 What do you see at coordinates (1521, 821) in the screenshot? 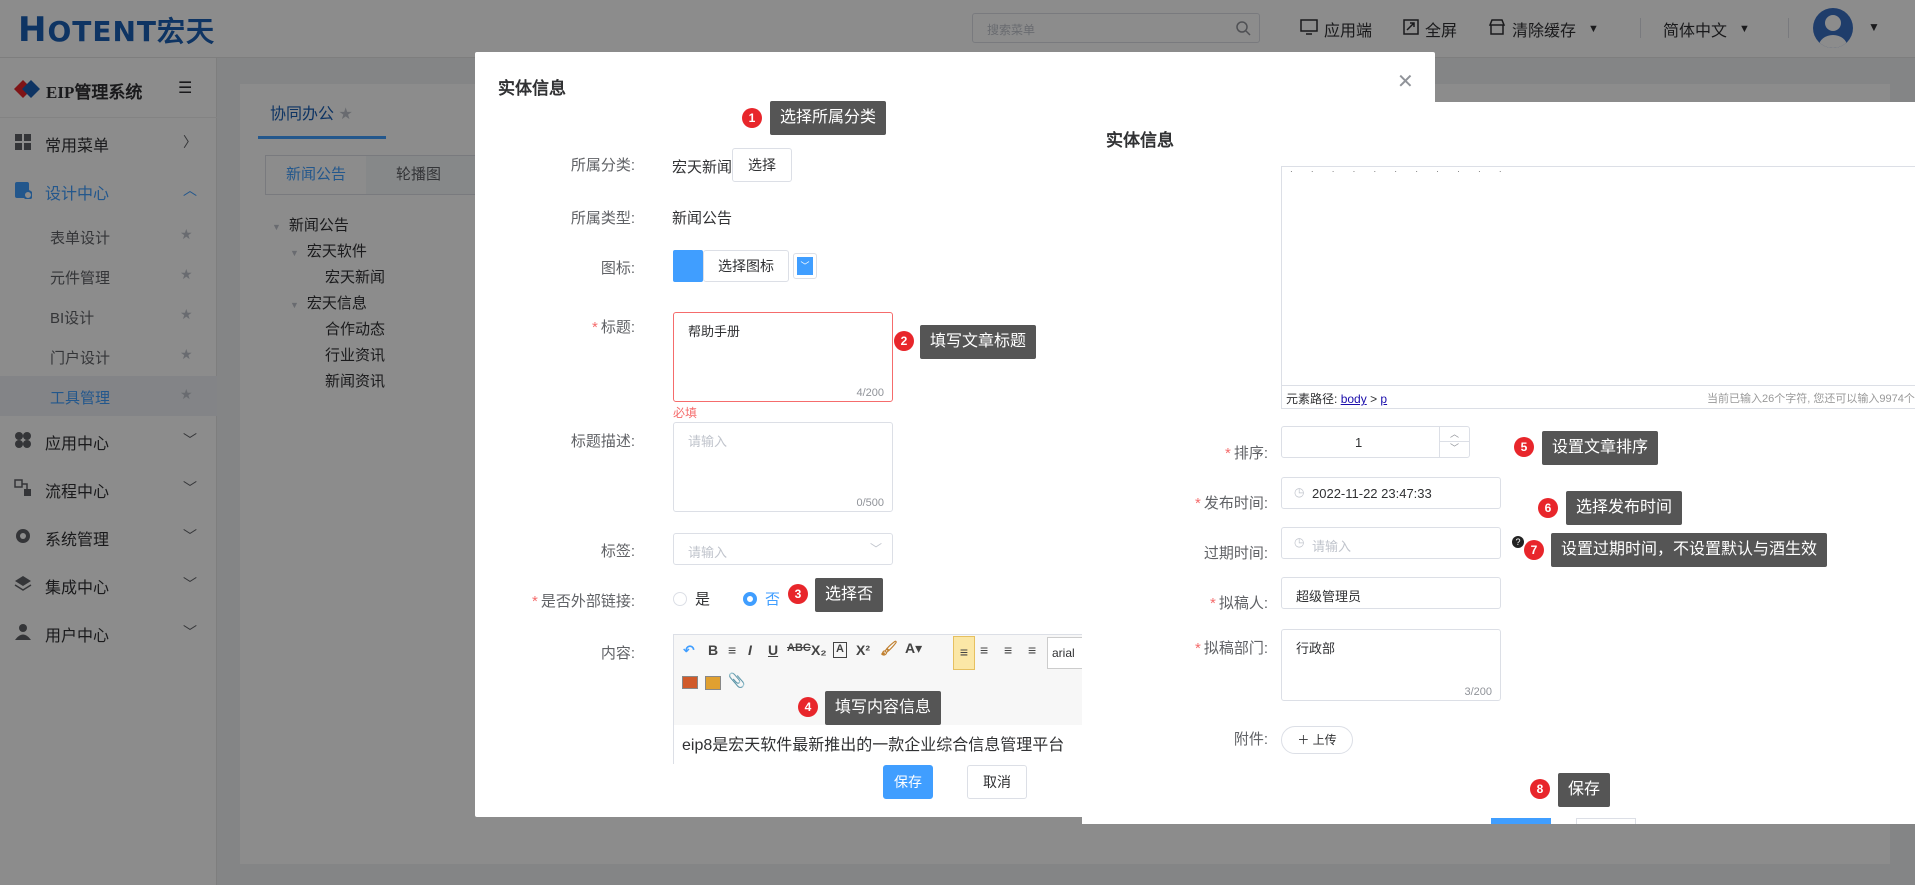
I see `save-button-partial` at bounding box center [1521, 821].